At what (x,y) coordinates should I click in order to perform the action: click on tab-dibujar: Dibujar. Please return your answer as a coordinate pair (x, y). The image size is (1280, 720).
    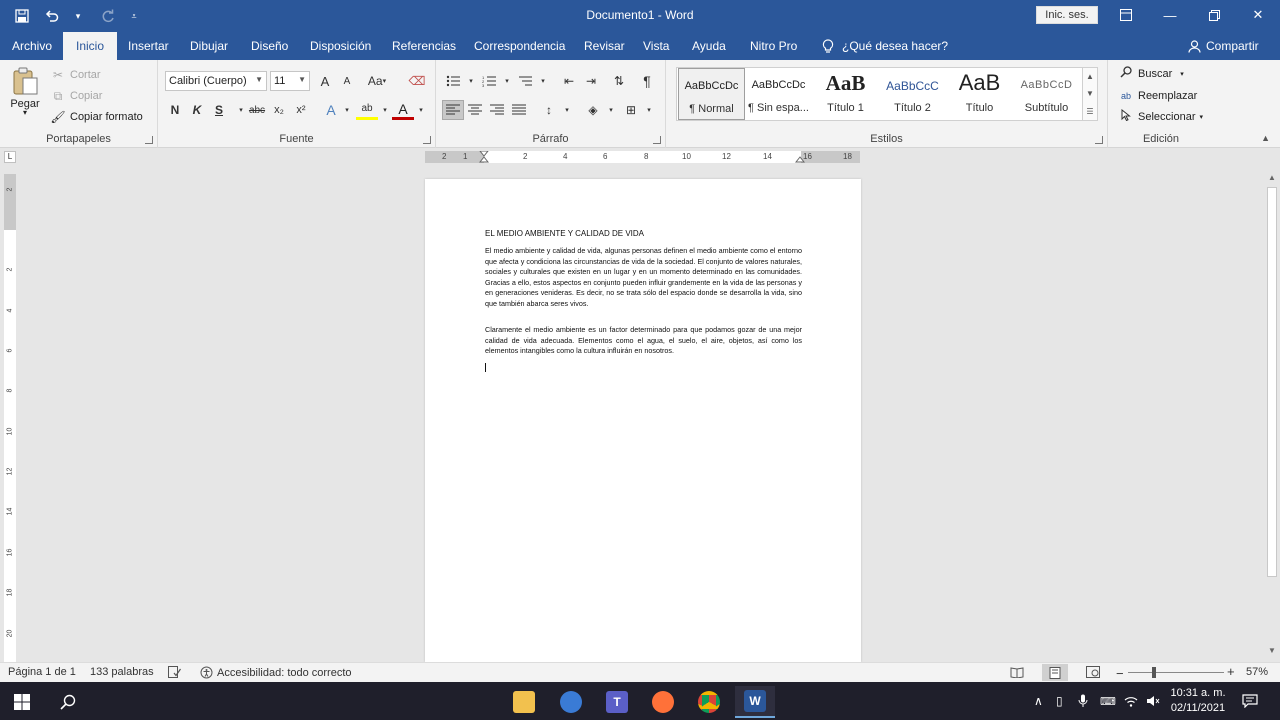
    Looking at the image, I should click on (209, 46).